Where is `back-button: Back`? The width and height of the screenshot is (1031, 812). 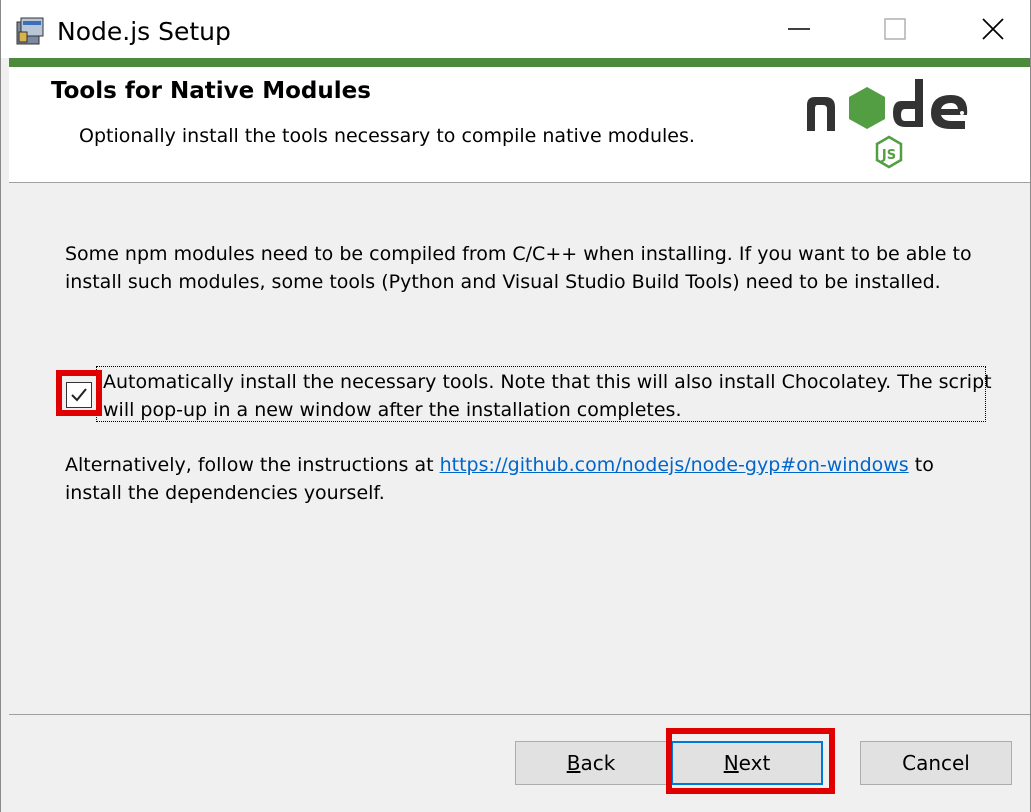
back-button: Back is located at coordinates (591, 763).